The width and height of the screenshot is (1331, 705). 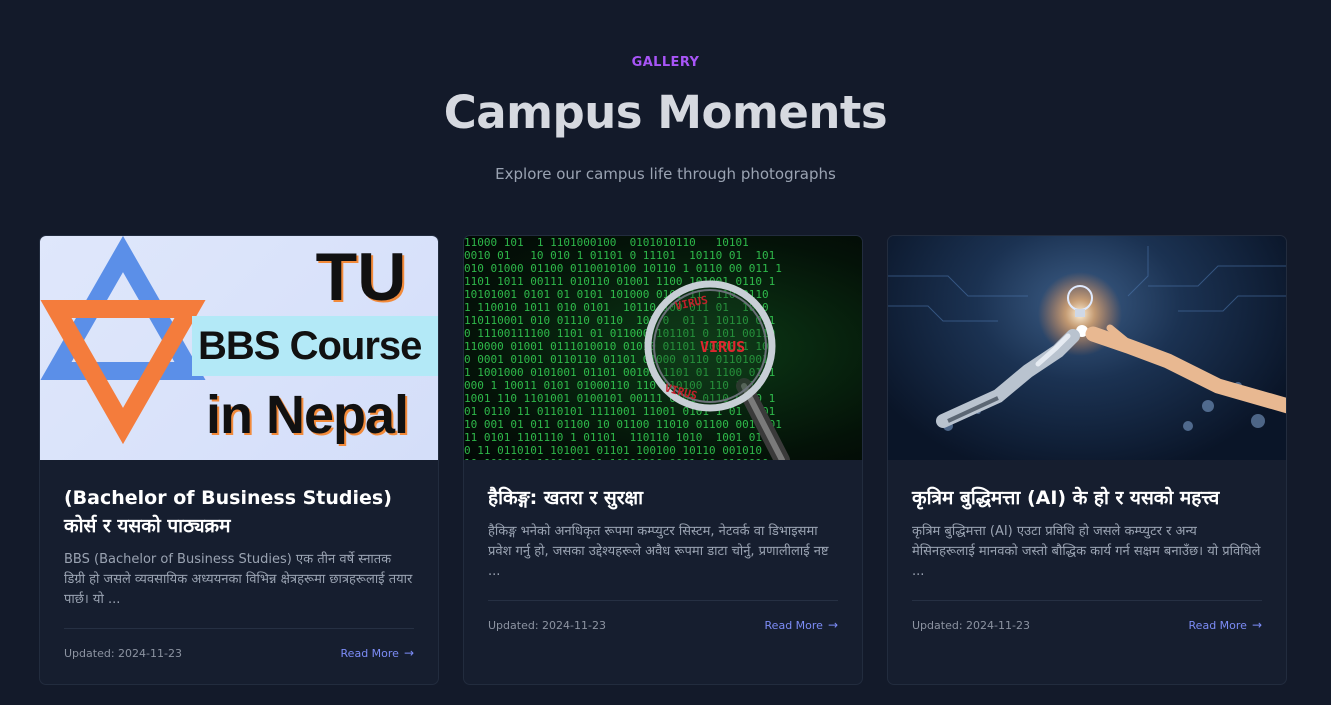 What do you see at coordinates (717, 370) in the screenshot?
I see `magnifier-icon: VIRUS VIRUS VIRUS` at bounding box center [717, 370].